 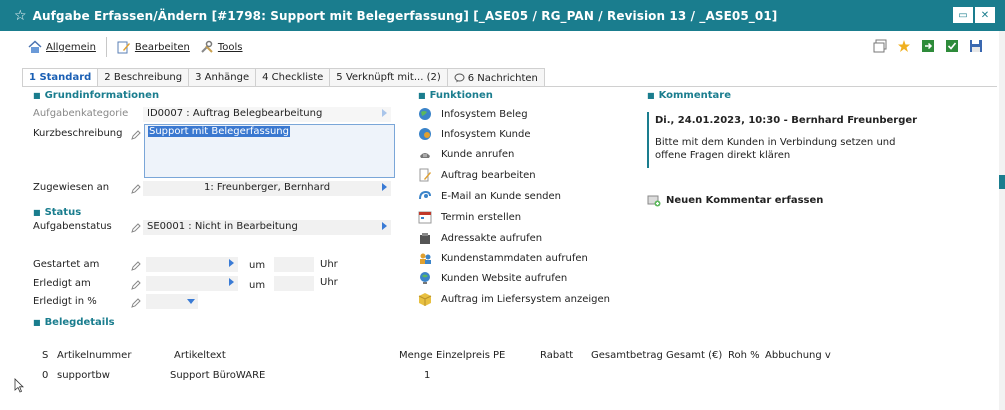 I want to click on fn-termin-erstellen: Termin erstellen, so click(x=469, y=217).